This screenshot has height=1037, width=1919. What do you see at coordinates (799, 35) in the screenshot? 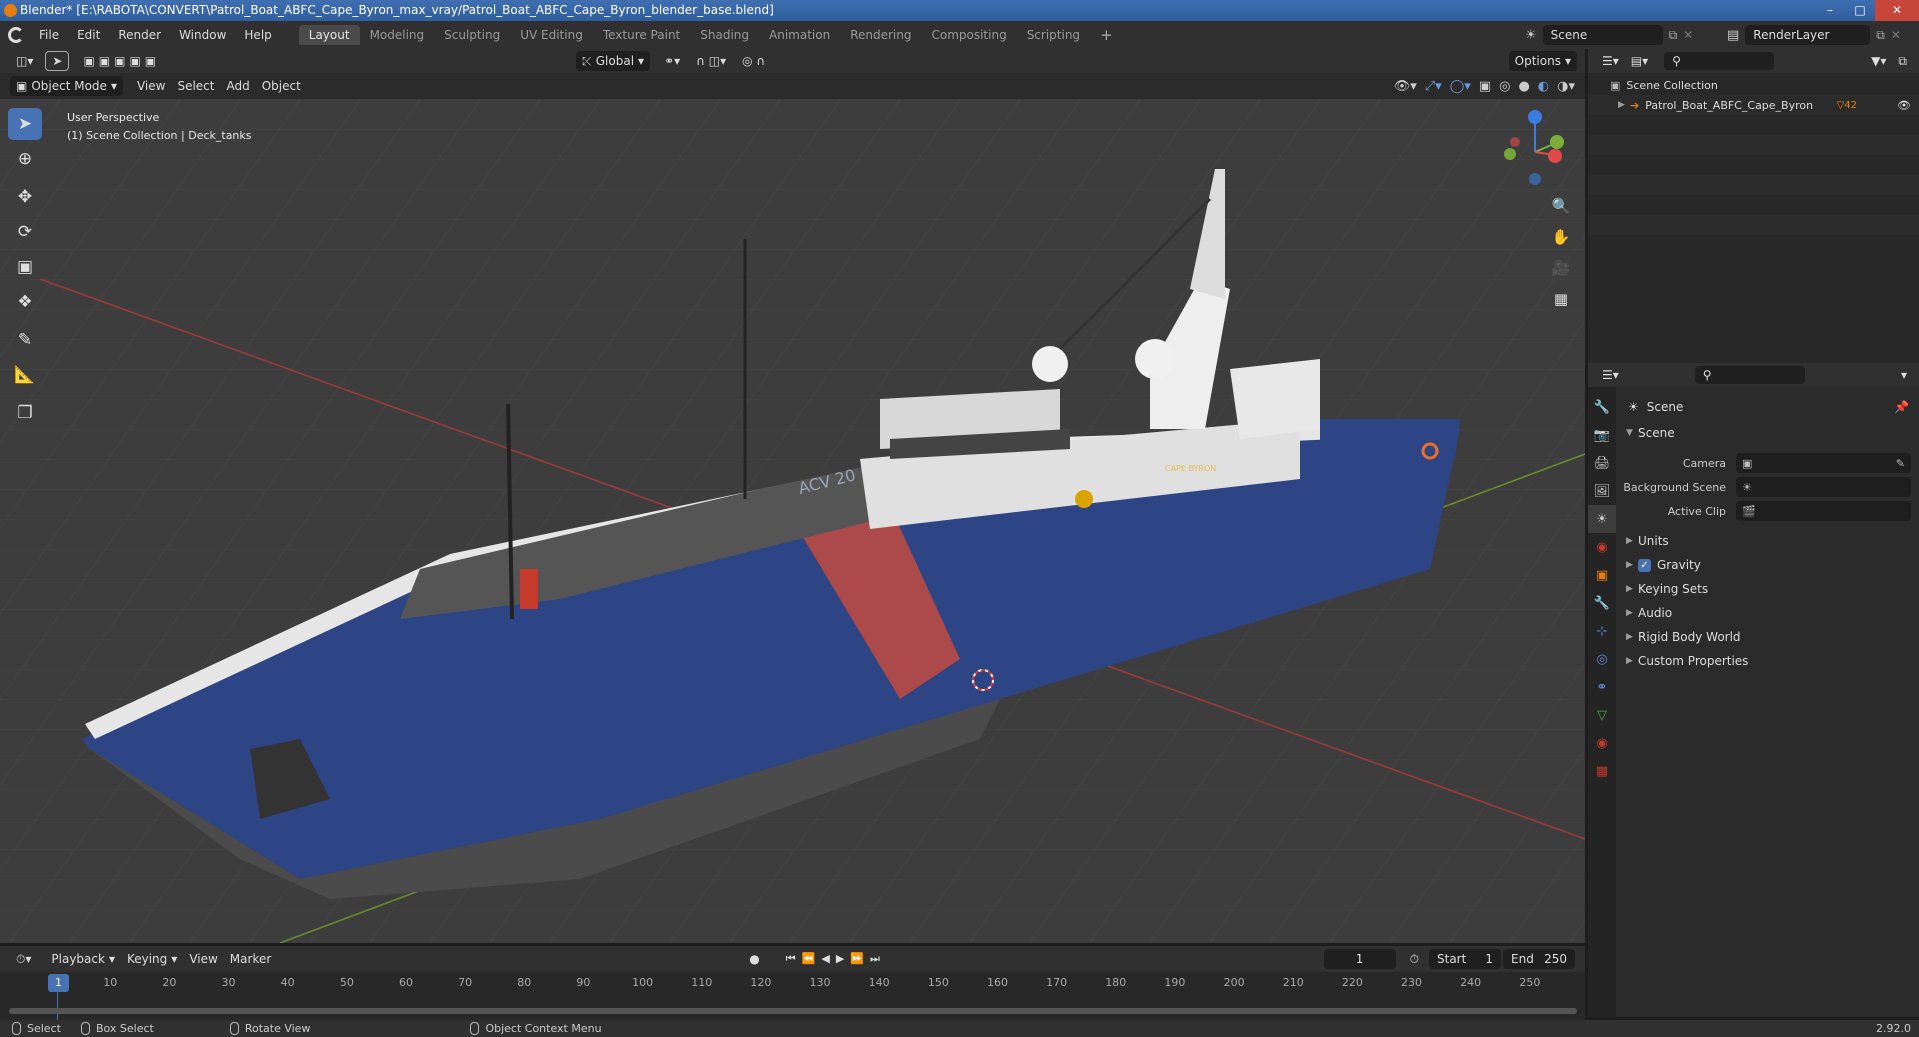
I see `tab-animation: Animation` at bounding box center [799, 35].